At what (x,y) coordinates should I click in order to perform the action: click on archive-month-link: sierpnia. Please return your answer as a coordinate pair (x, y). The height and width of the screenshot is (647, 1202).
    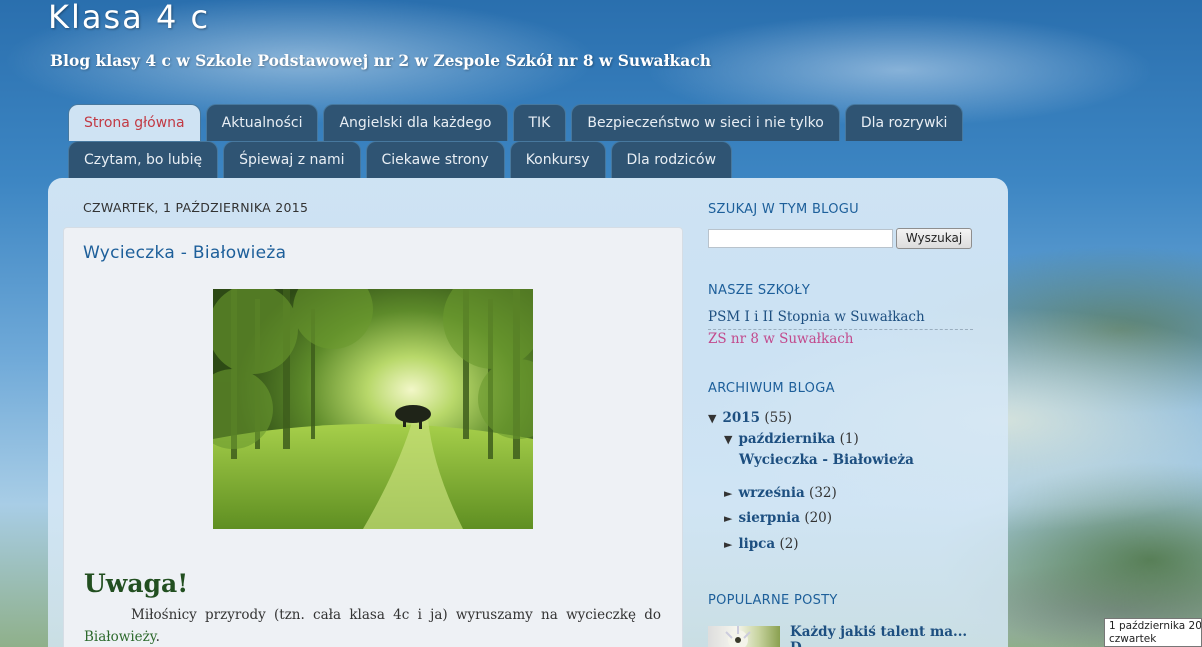
    Looking at the image, I should click on (769, 518).